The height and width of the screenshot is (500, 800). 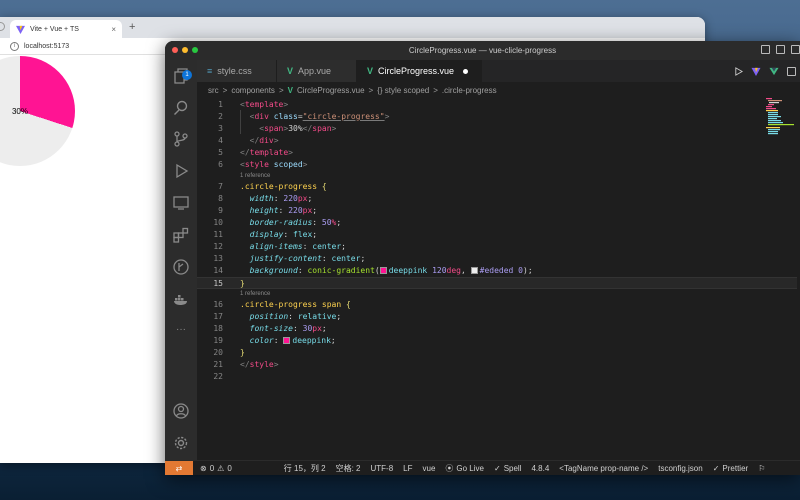 What do you see at coordinates (497, 341) in the screenshot?
I see `code-line: 19 color: deeppink;` at bounding box center [497, 341].